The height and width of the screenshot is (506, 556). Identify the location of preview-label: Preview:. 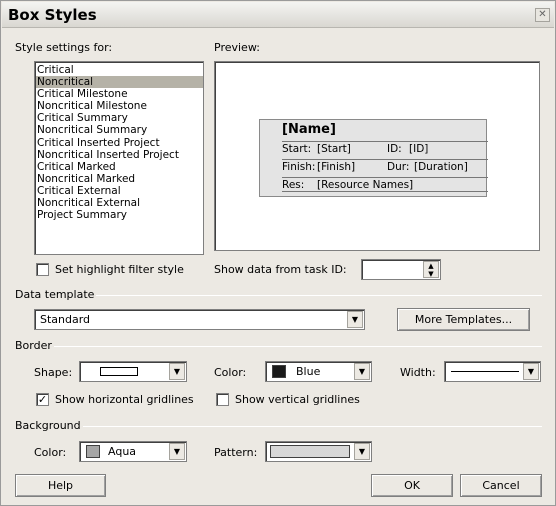
(237, 47).